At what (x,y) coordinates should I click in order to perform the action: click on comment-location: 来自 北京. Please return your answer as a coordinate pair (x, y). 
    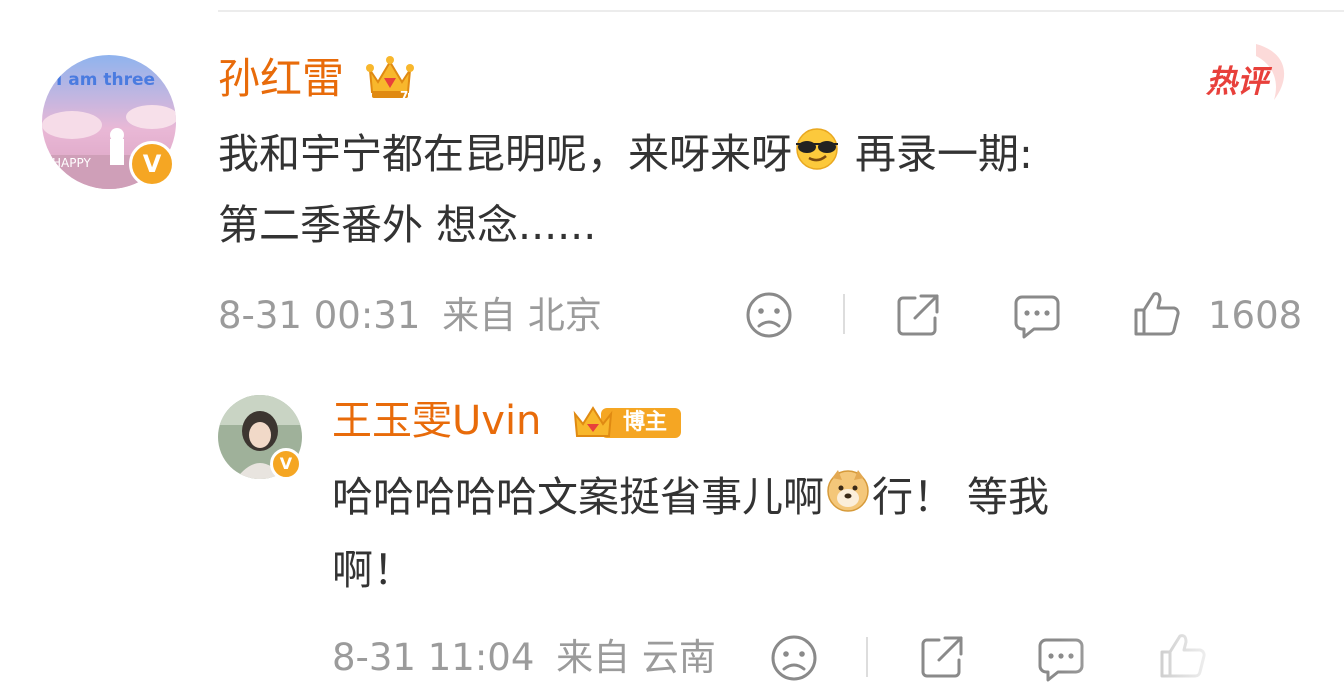
    Looking at the image, I should click on (522, 315).